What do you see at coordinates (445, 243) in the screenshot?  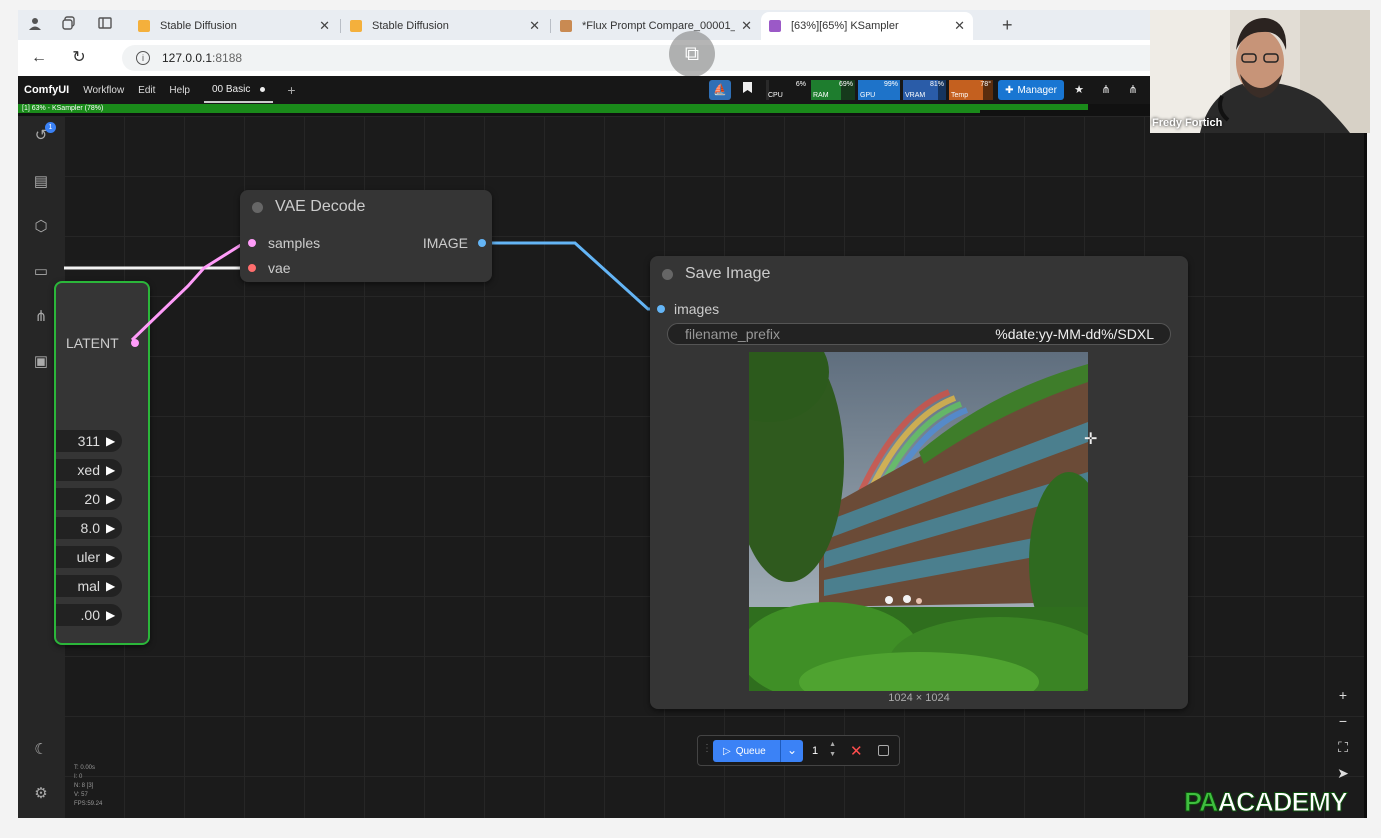 I see `image-output-label: IMAGE` at bounding box center [445, 243].